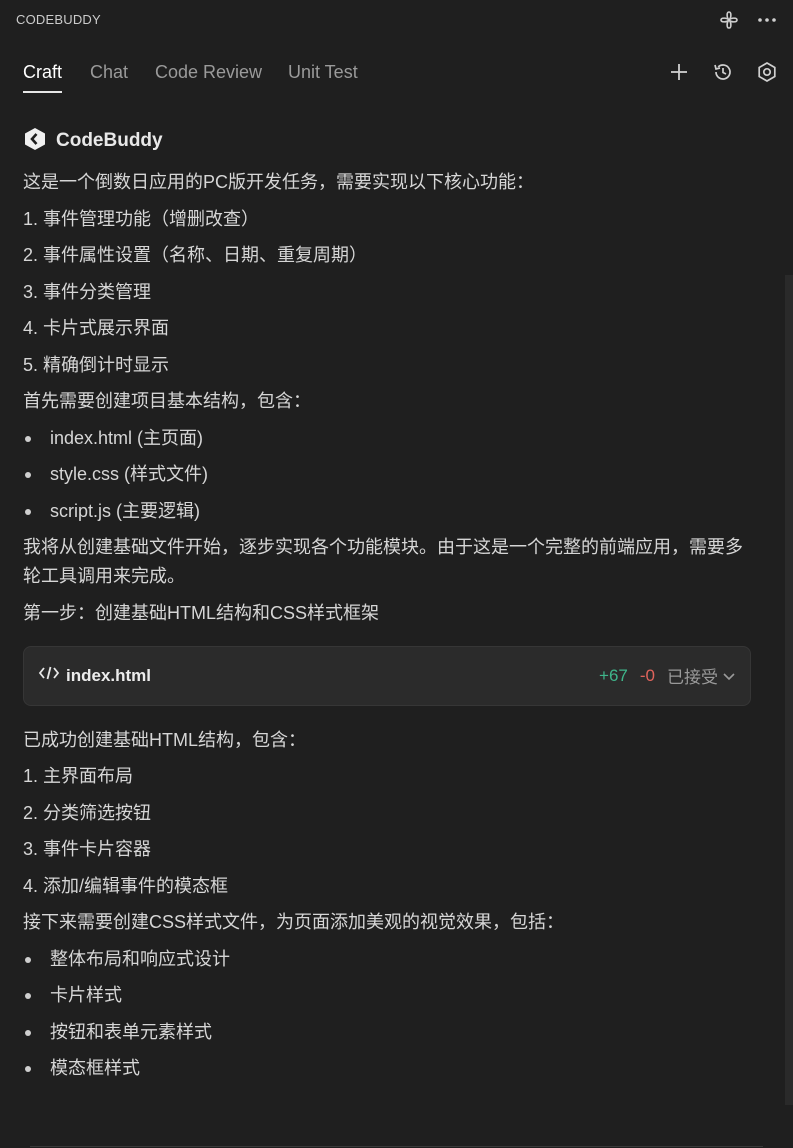 Image resolution: width=793 pixels, height=1148 pixels. I want to click on divider, so click(396, 1146).